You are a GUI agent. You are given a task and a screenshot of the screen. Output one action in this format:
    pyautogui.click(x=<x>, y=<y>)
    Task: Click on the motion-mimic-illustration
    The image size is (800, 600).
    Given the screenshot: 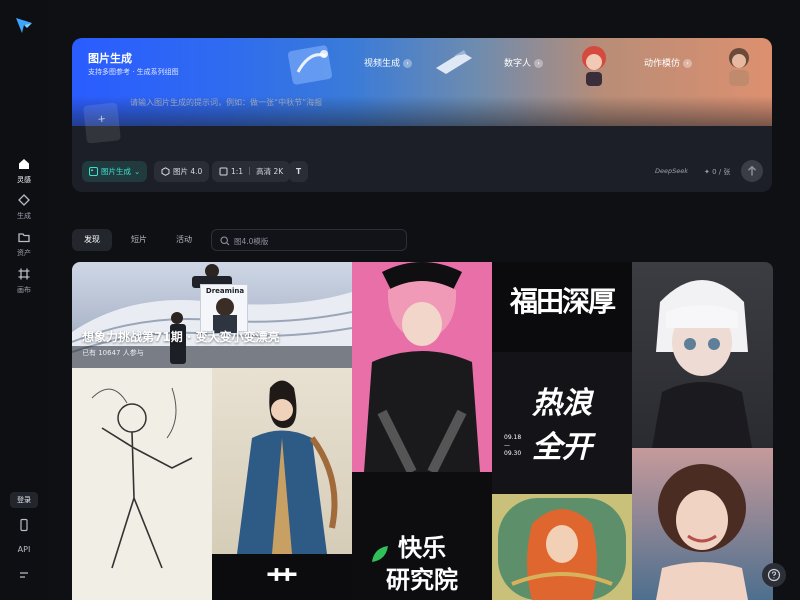 What is the action you would take?
    pyautogui.click(x=739, y=67)
    